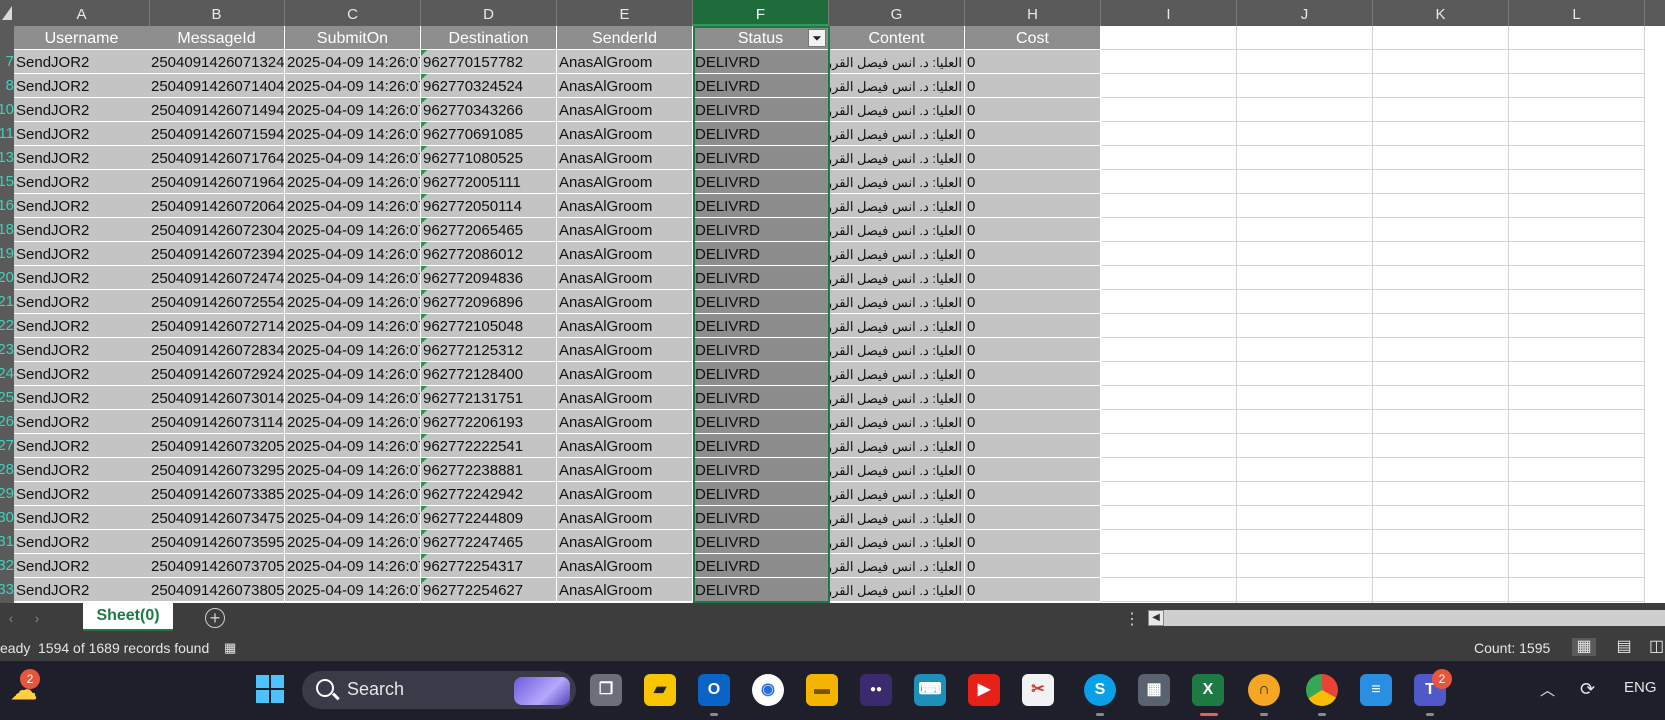  I want to click on chrome-icon, so click(1322, 690).